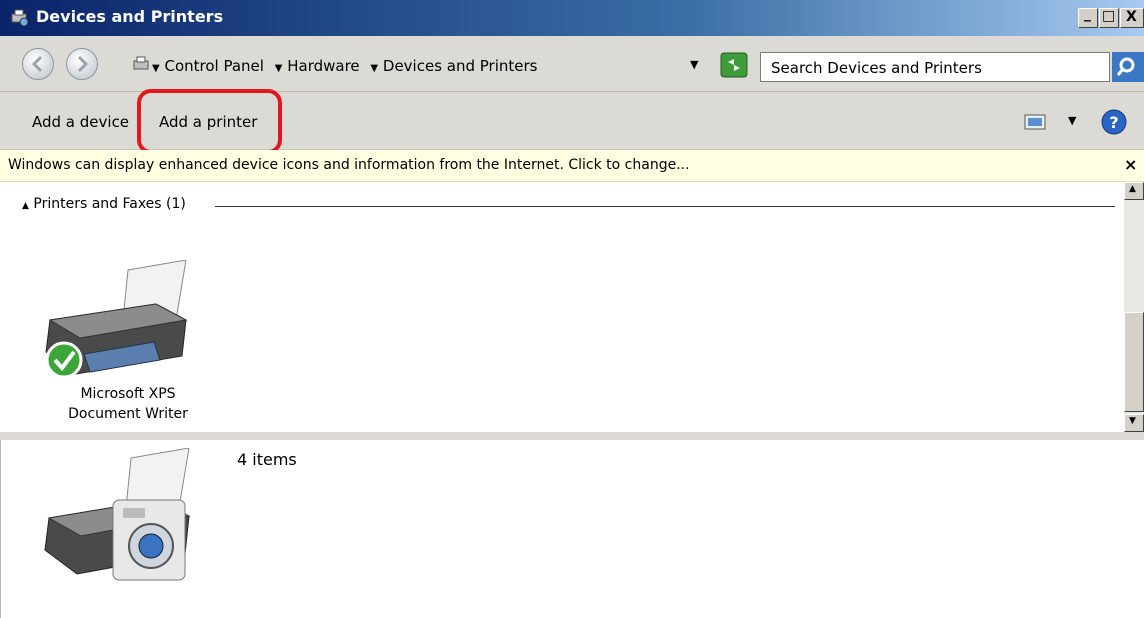 The height and width of the screenshot is (618, 1144). I want to click on maximize-icon: □, so click(1109, 16).